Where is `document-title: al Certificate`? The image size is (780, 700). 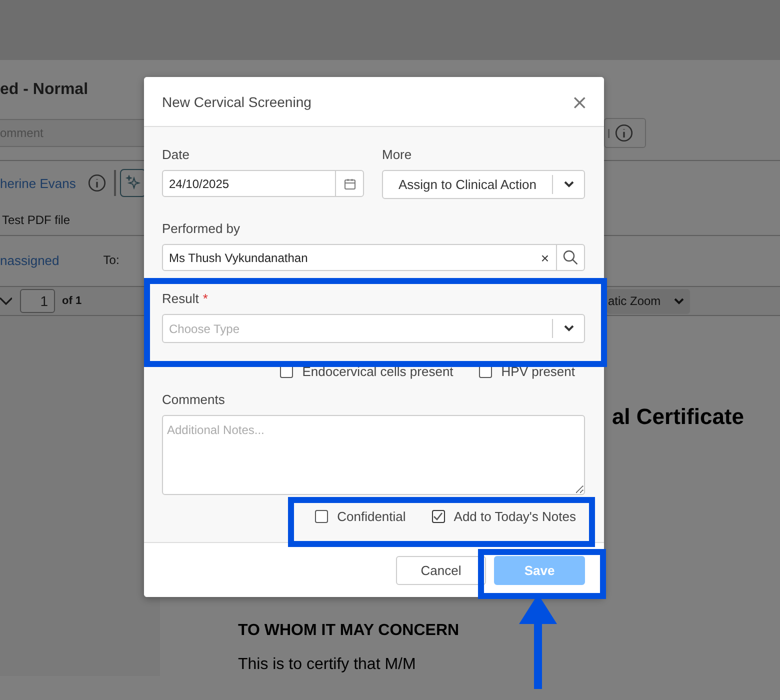
document-title: al Certificate is located at coordinates (678, 417).